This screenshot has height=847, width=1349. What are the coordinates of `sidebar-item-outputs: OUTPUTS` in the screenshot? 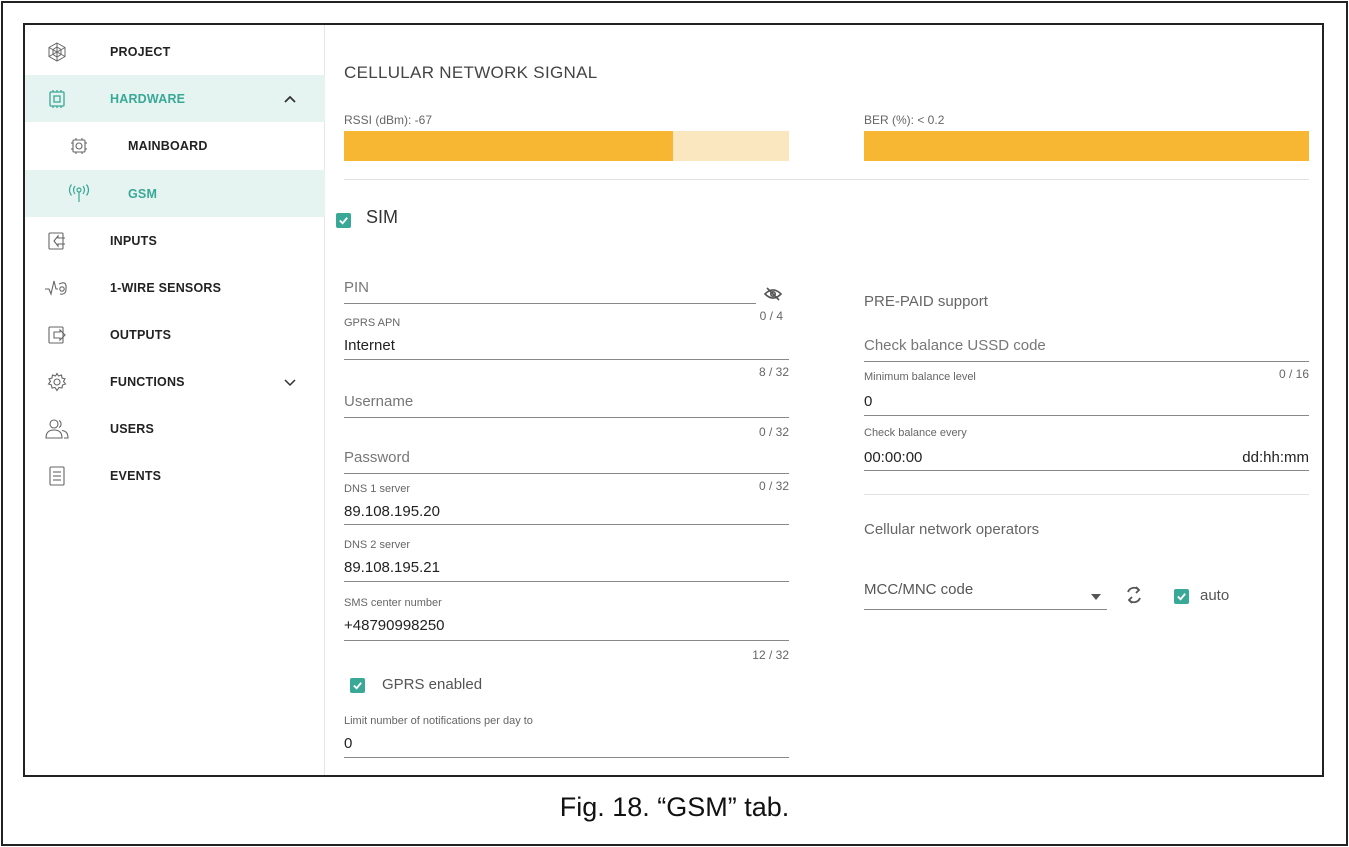 It's located at (175, 334).